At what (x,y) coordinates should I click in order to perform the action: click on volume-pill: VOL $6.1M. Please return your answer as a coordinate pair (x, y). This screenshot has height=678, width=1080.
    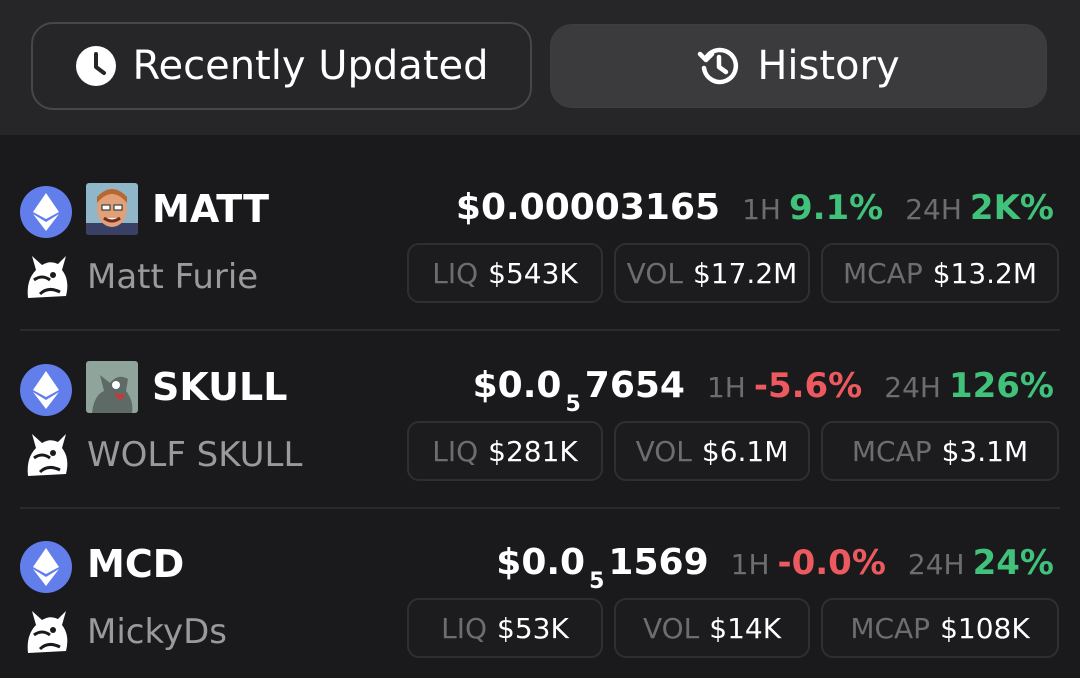
    Looking at the image, I should click on (712, 451).